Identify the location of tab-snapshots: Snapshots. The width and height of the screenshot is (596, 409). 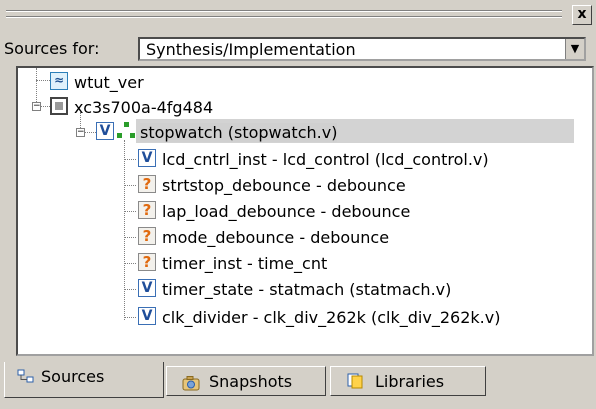
(246, 381).